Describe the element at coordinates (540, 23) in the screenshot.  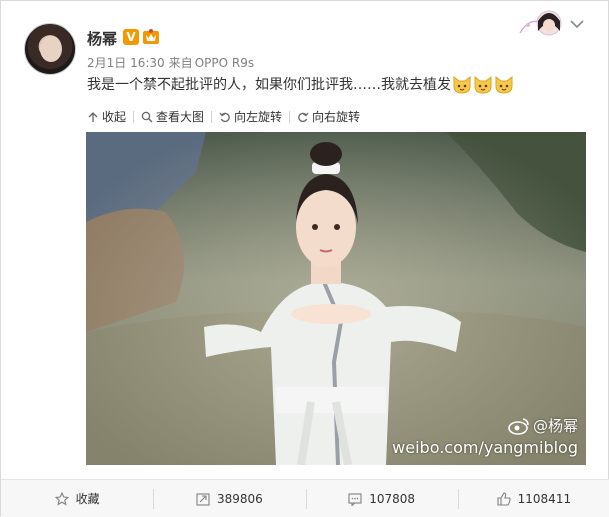
I see `card-decoration-icon` at that location.